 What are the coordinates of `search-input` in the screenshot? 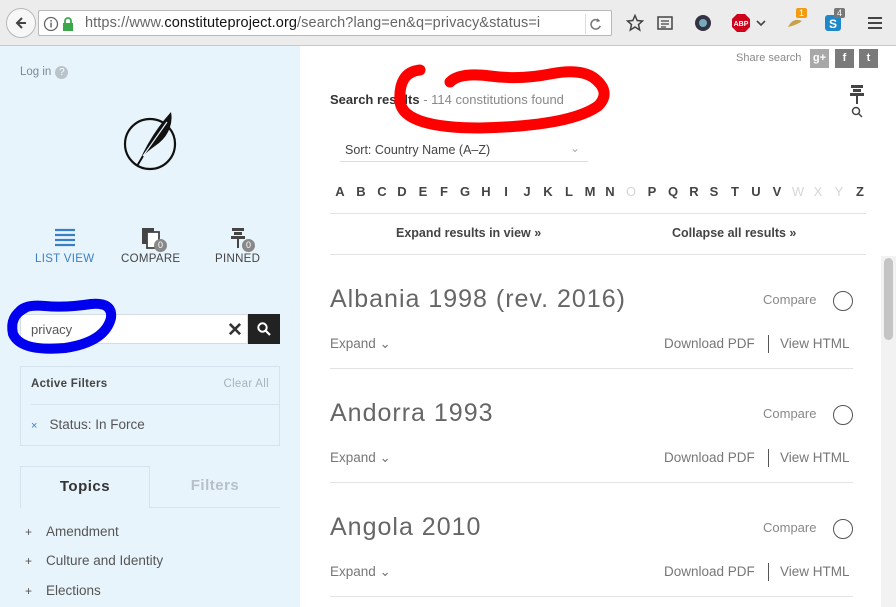 It's located at (121, 329).